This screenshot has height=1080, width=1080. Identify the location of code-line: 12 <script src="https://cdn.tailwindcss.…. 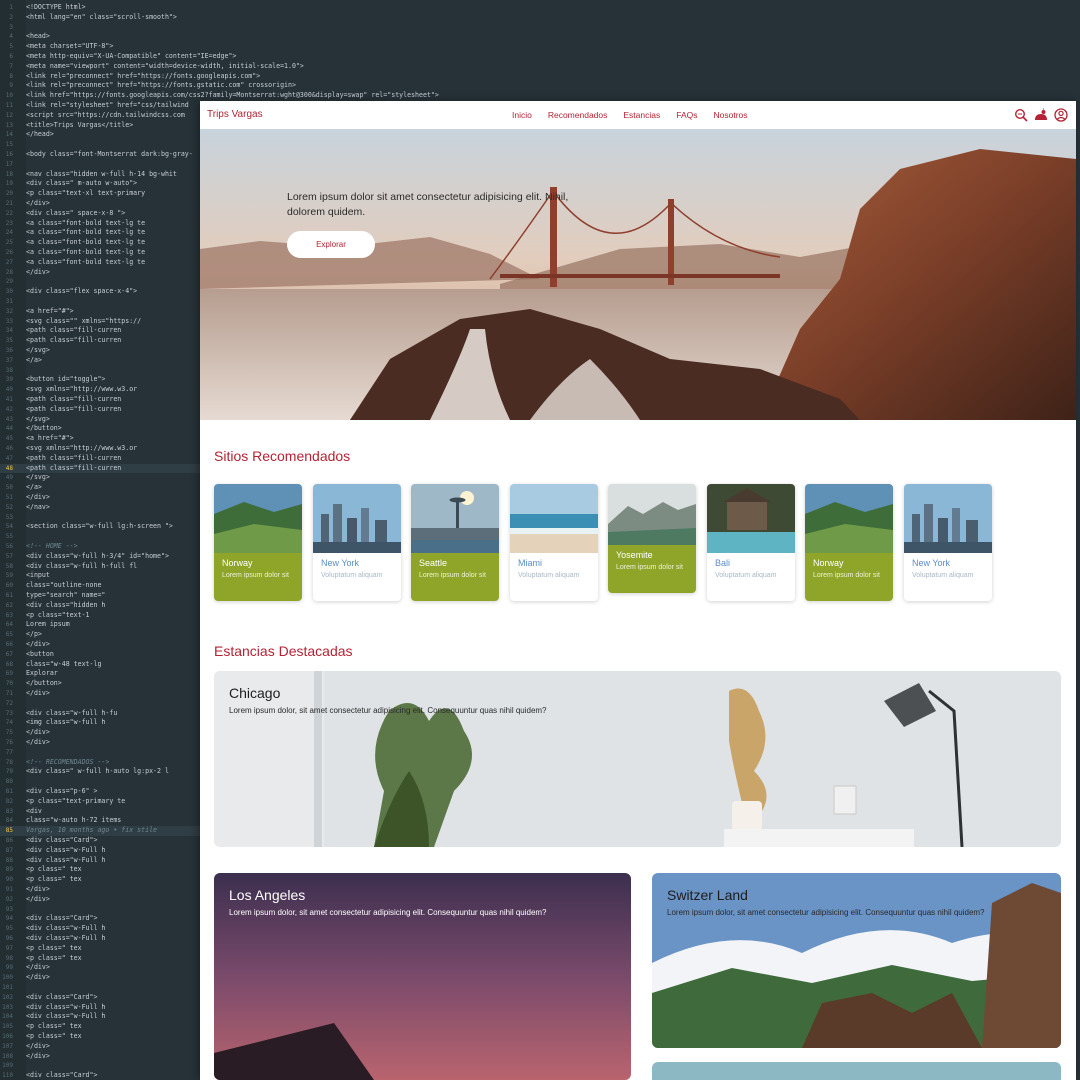
(105, 116).